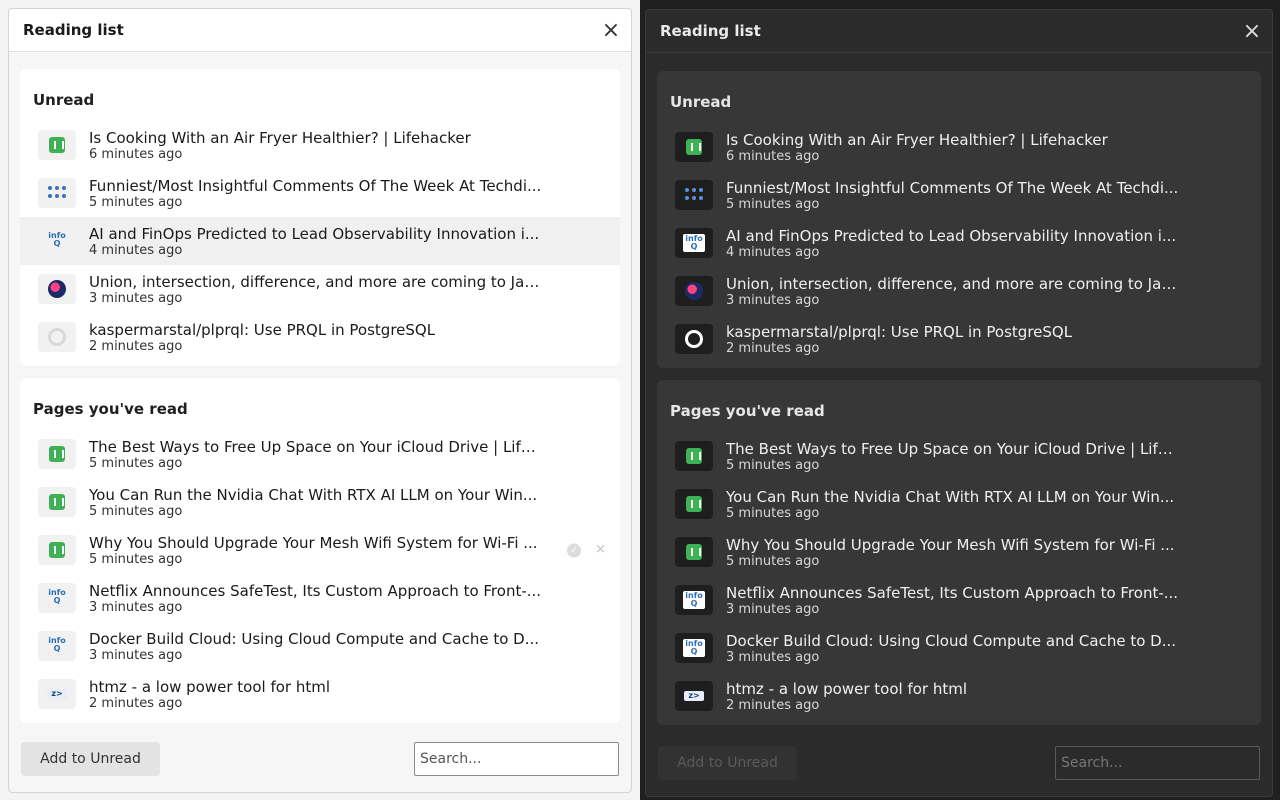 The height and width of the screenshot is (800, 1280). Describe the element at coordinates (773, 705) in the screenshot. I see `item-time: 2 minutes ago` at that location.